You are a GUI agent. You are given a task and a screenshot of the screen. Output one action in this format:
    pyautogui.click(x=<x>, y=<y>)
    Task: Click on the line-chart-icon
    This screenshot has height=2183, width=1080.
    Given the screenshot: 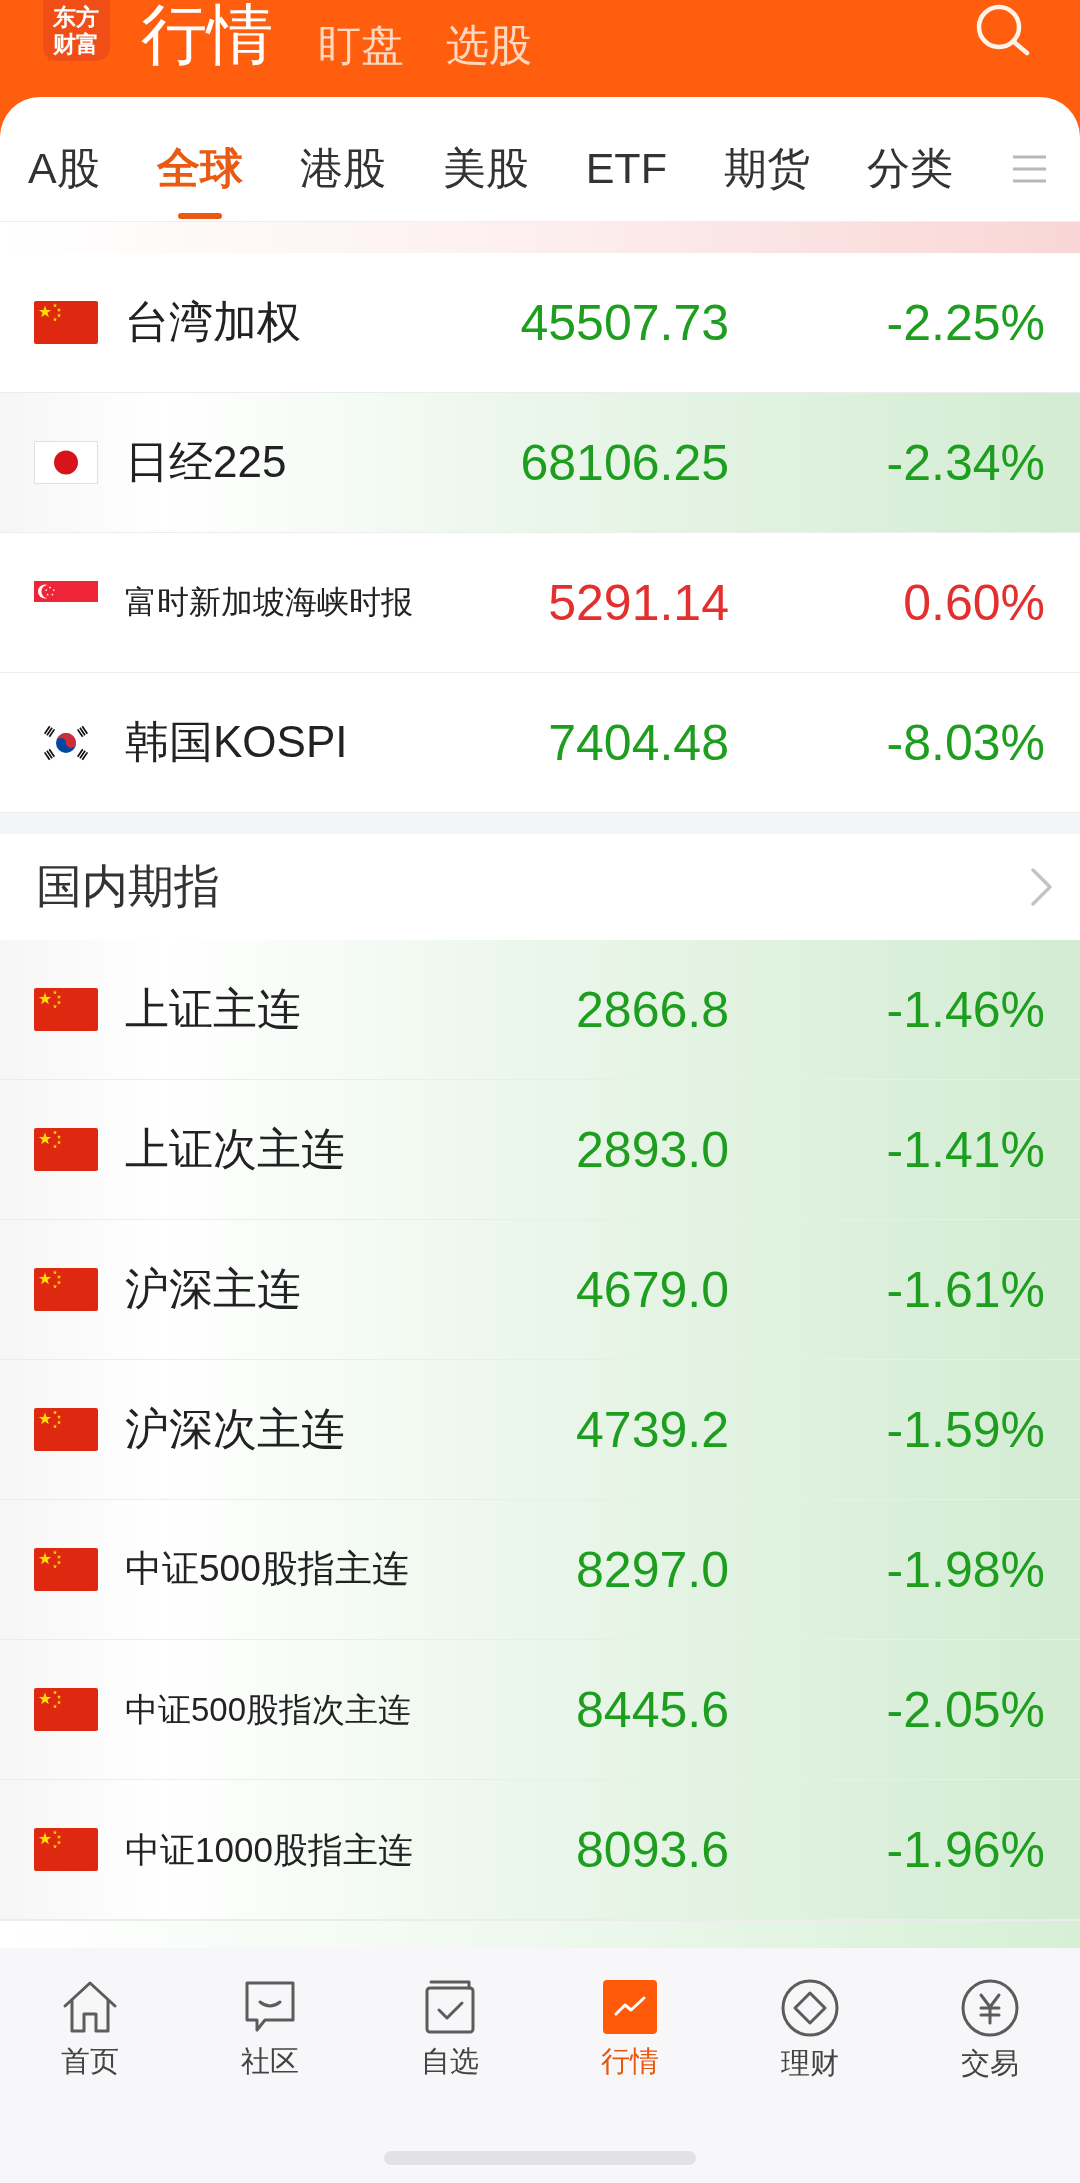 What is the action you would take?
    pyautogui.click(x=630, y=2007)
    